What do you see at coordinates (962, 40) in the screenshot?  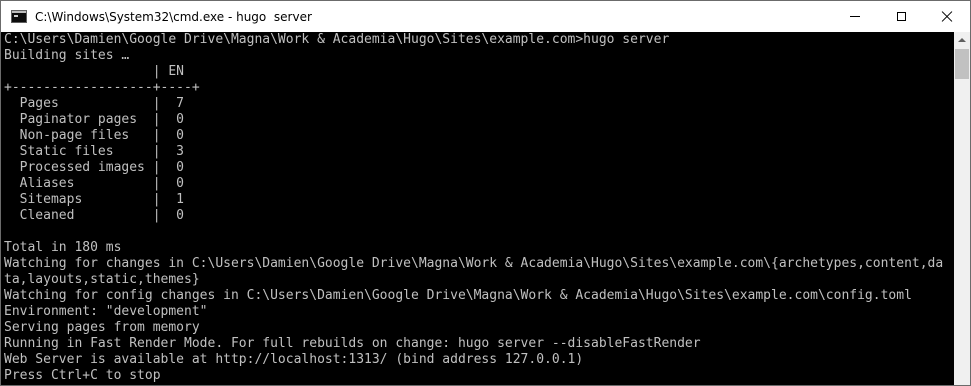 I see `scroll-up-arrow-icon` at bounding box center [962, 40].